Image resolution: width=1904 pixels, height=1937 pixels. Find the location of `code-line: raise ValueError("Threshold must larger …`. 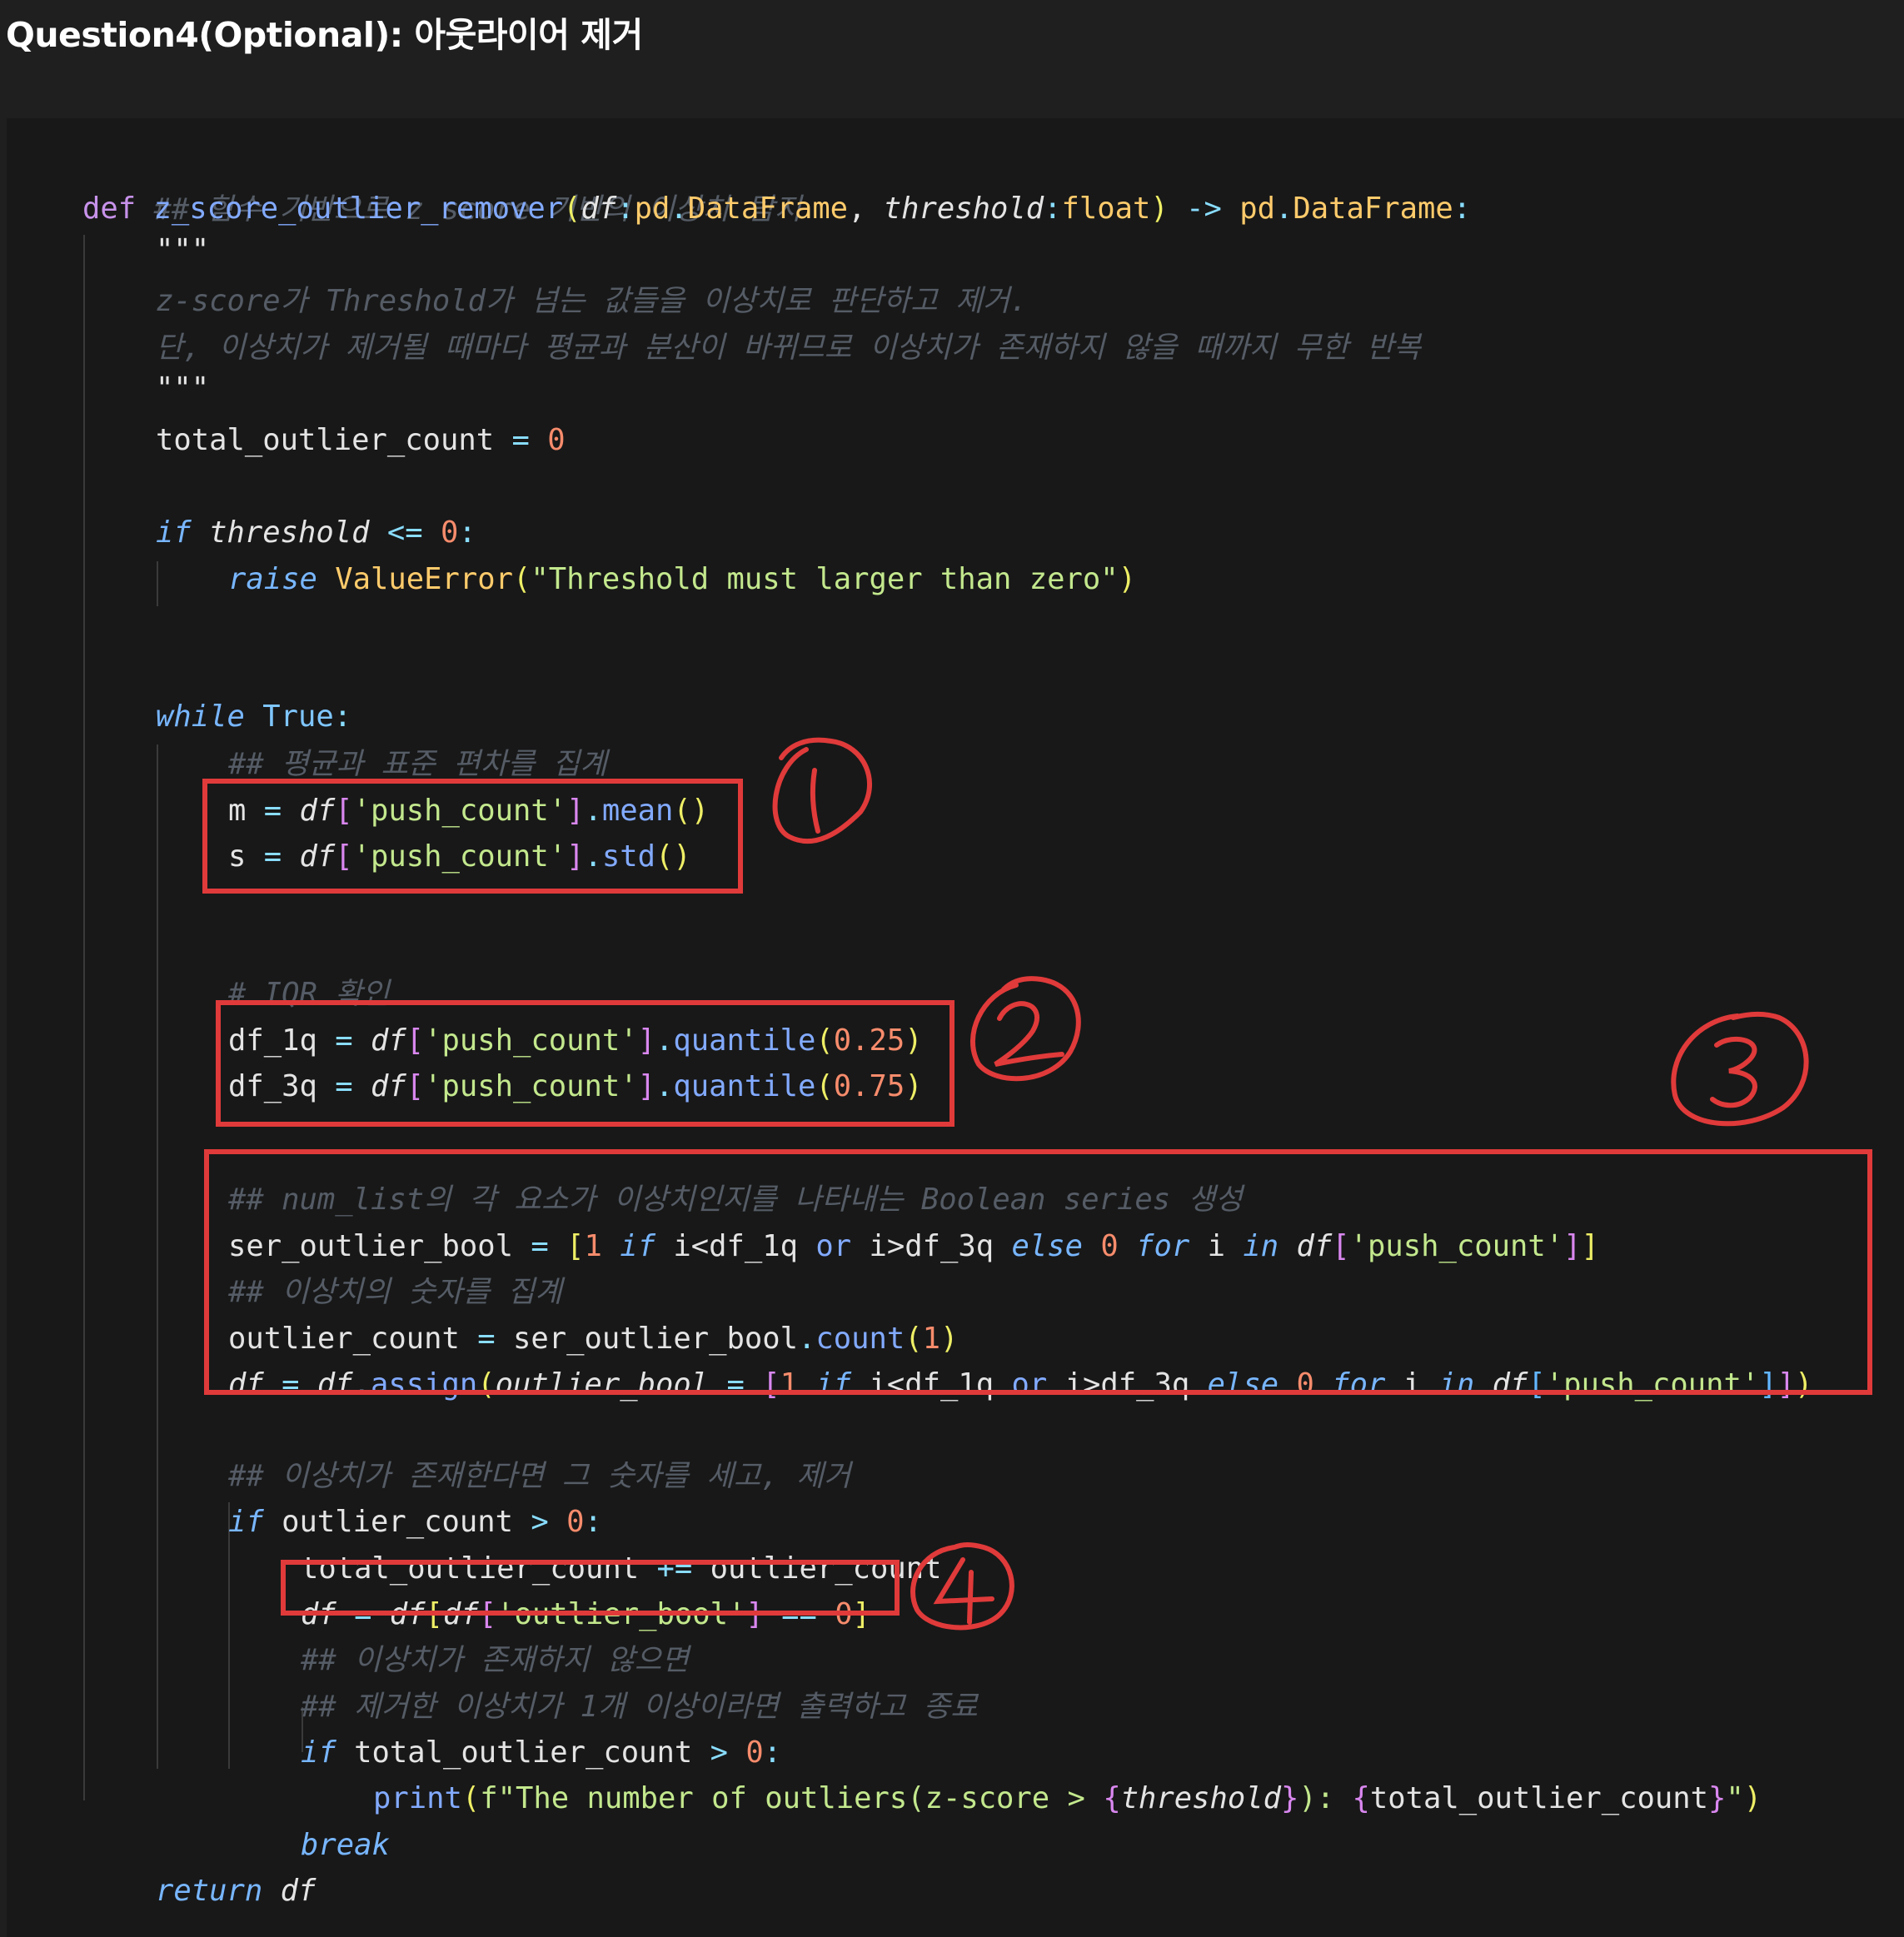

code-line: raise ValueError("Threshold must larger … is located at coordinates (682, 579).